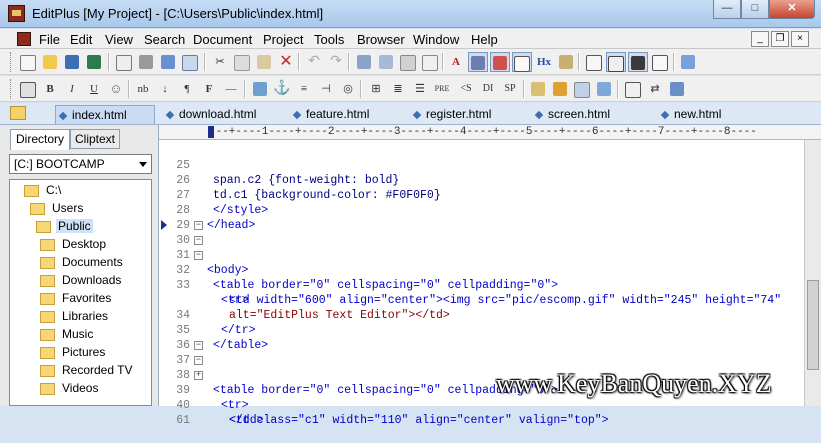 Image resolution: width=821 pixels, height=443 pixels. Describe the element at coordinates (477, 195) in the screenshot. I see `code-line: 27 </style>` at that location.